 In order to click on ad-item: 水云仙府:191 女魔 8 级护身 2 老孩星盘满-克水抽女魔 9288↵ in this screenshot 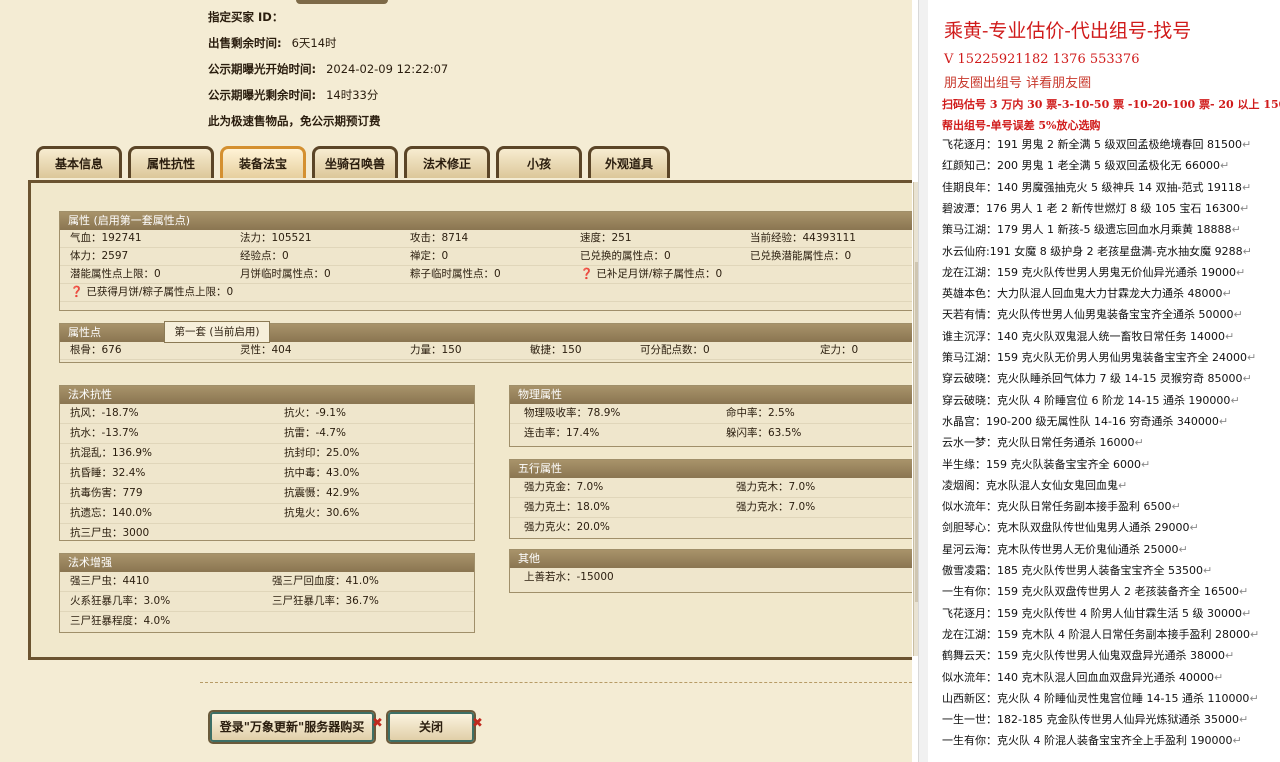, I will do `click(1097, 251)`.